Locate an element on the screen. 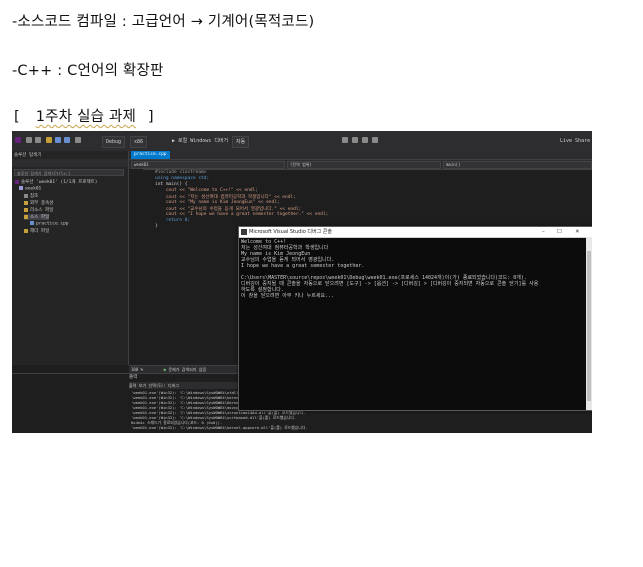 The image size is (643, 567). config-dropdown: Debug is located at coordinates (114, 142).